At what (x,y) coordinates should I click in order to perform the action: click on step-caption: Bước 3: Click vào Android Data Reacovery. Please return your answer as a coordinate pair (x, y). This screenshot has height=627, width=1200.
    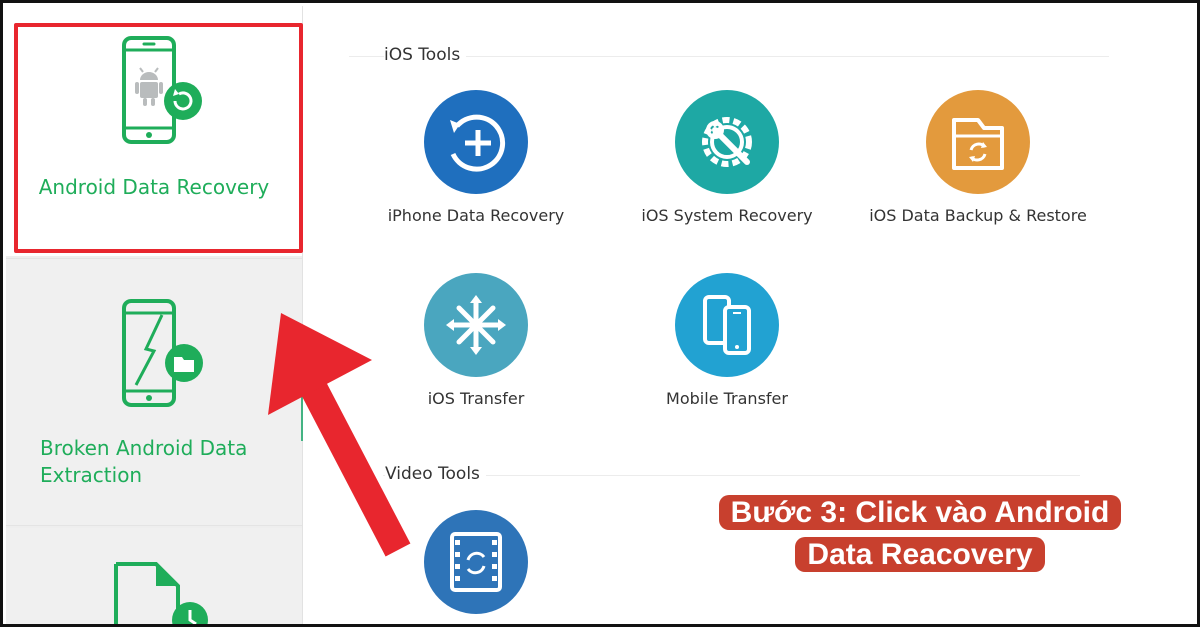
    Looking at the image, I should click on (920, 534).